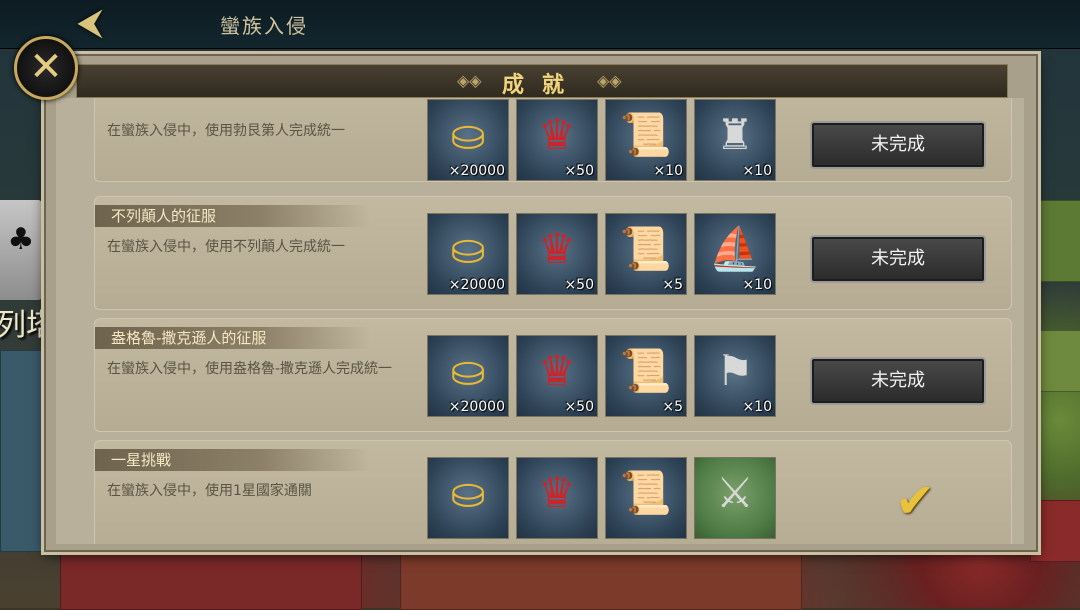  I want to click on completed-checkmark-icon: ✔, so click(915, 501).